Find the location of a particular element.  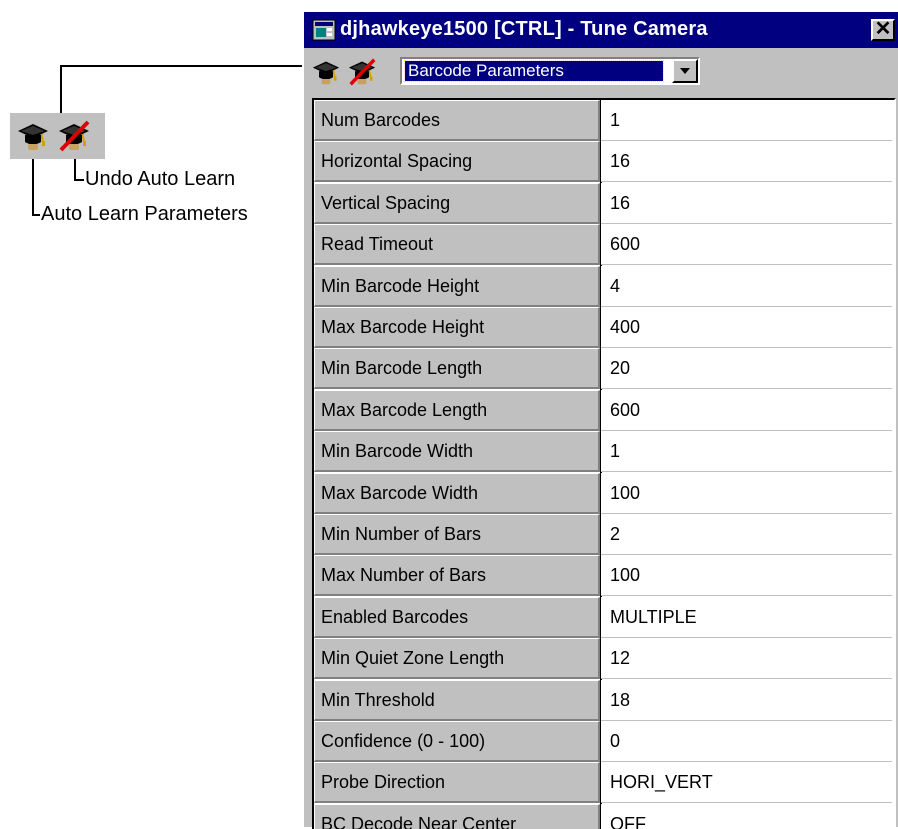

table-row: Num Barcodes 1 is located at coordinates (603, 120).